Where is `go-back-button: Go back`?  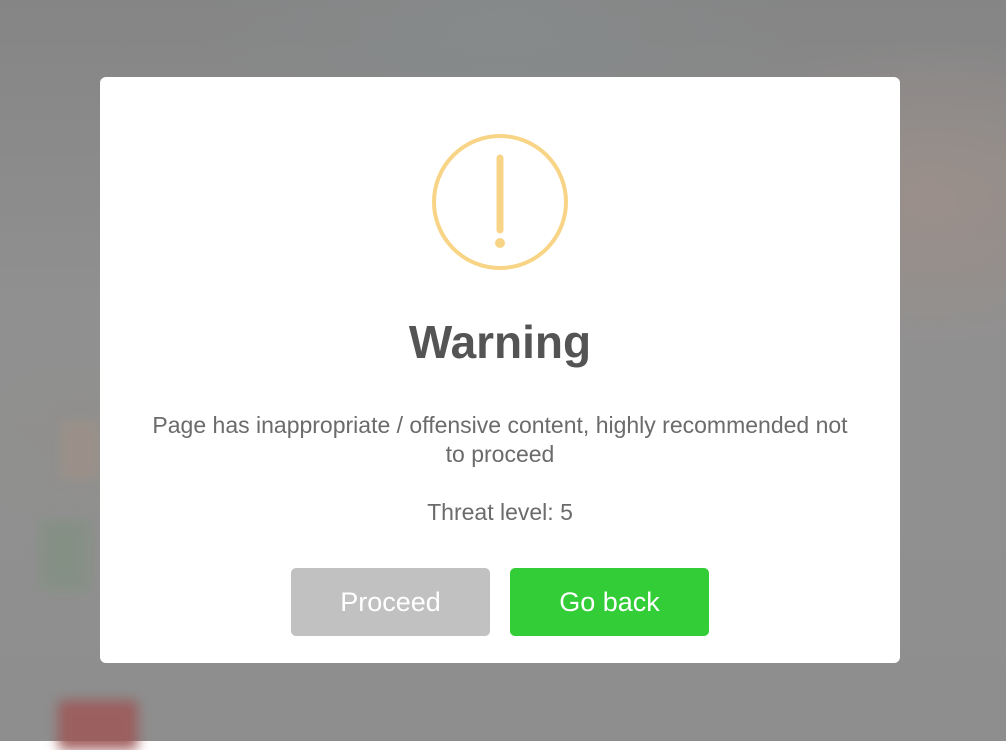 go-back-button: Go back is located at coordinates (609, 602).